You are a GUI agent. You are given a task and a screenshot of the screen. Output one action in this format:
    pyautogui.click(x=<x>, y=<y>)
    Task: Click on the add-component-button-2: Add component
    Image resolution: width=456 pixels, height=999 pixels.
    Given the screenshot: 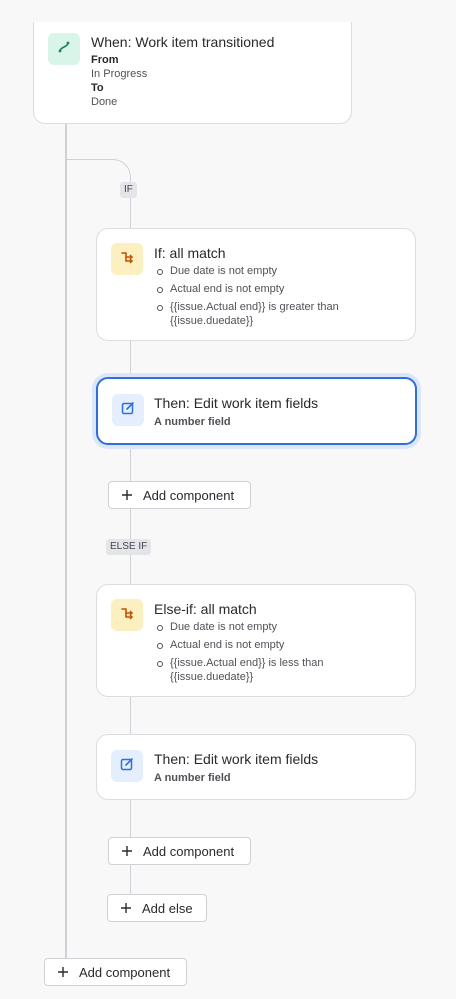 What is the action you would take?
    pyautogui.click(x=179, y=851)
    